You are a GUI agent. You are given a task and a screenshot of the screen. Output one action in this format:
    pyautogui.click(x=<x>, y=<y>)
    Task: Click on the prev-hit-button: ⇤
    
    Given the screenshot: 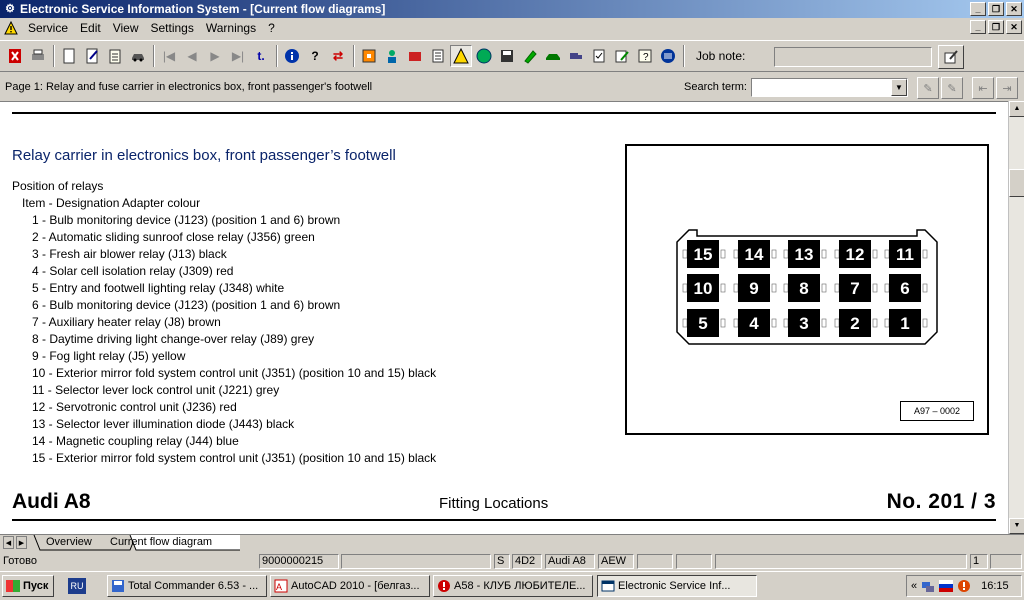 What is the action you would take?
    pyautogui.click(x=983, y=88)
    